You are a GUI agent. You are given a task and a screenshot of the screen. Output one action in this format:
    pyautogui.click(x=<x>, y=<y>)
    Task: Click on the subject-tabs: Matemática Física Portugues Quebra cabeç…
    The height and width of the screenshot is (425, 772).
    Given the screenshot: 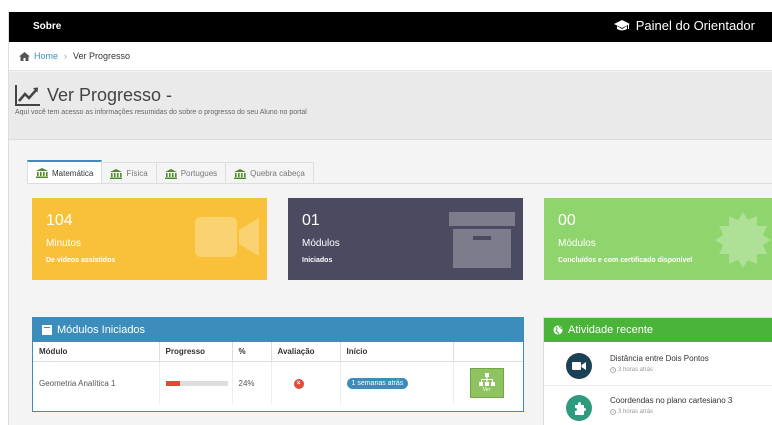 What is the action you would take?
    pyautogui.click(x=170, y=172)
    